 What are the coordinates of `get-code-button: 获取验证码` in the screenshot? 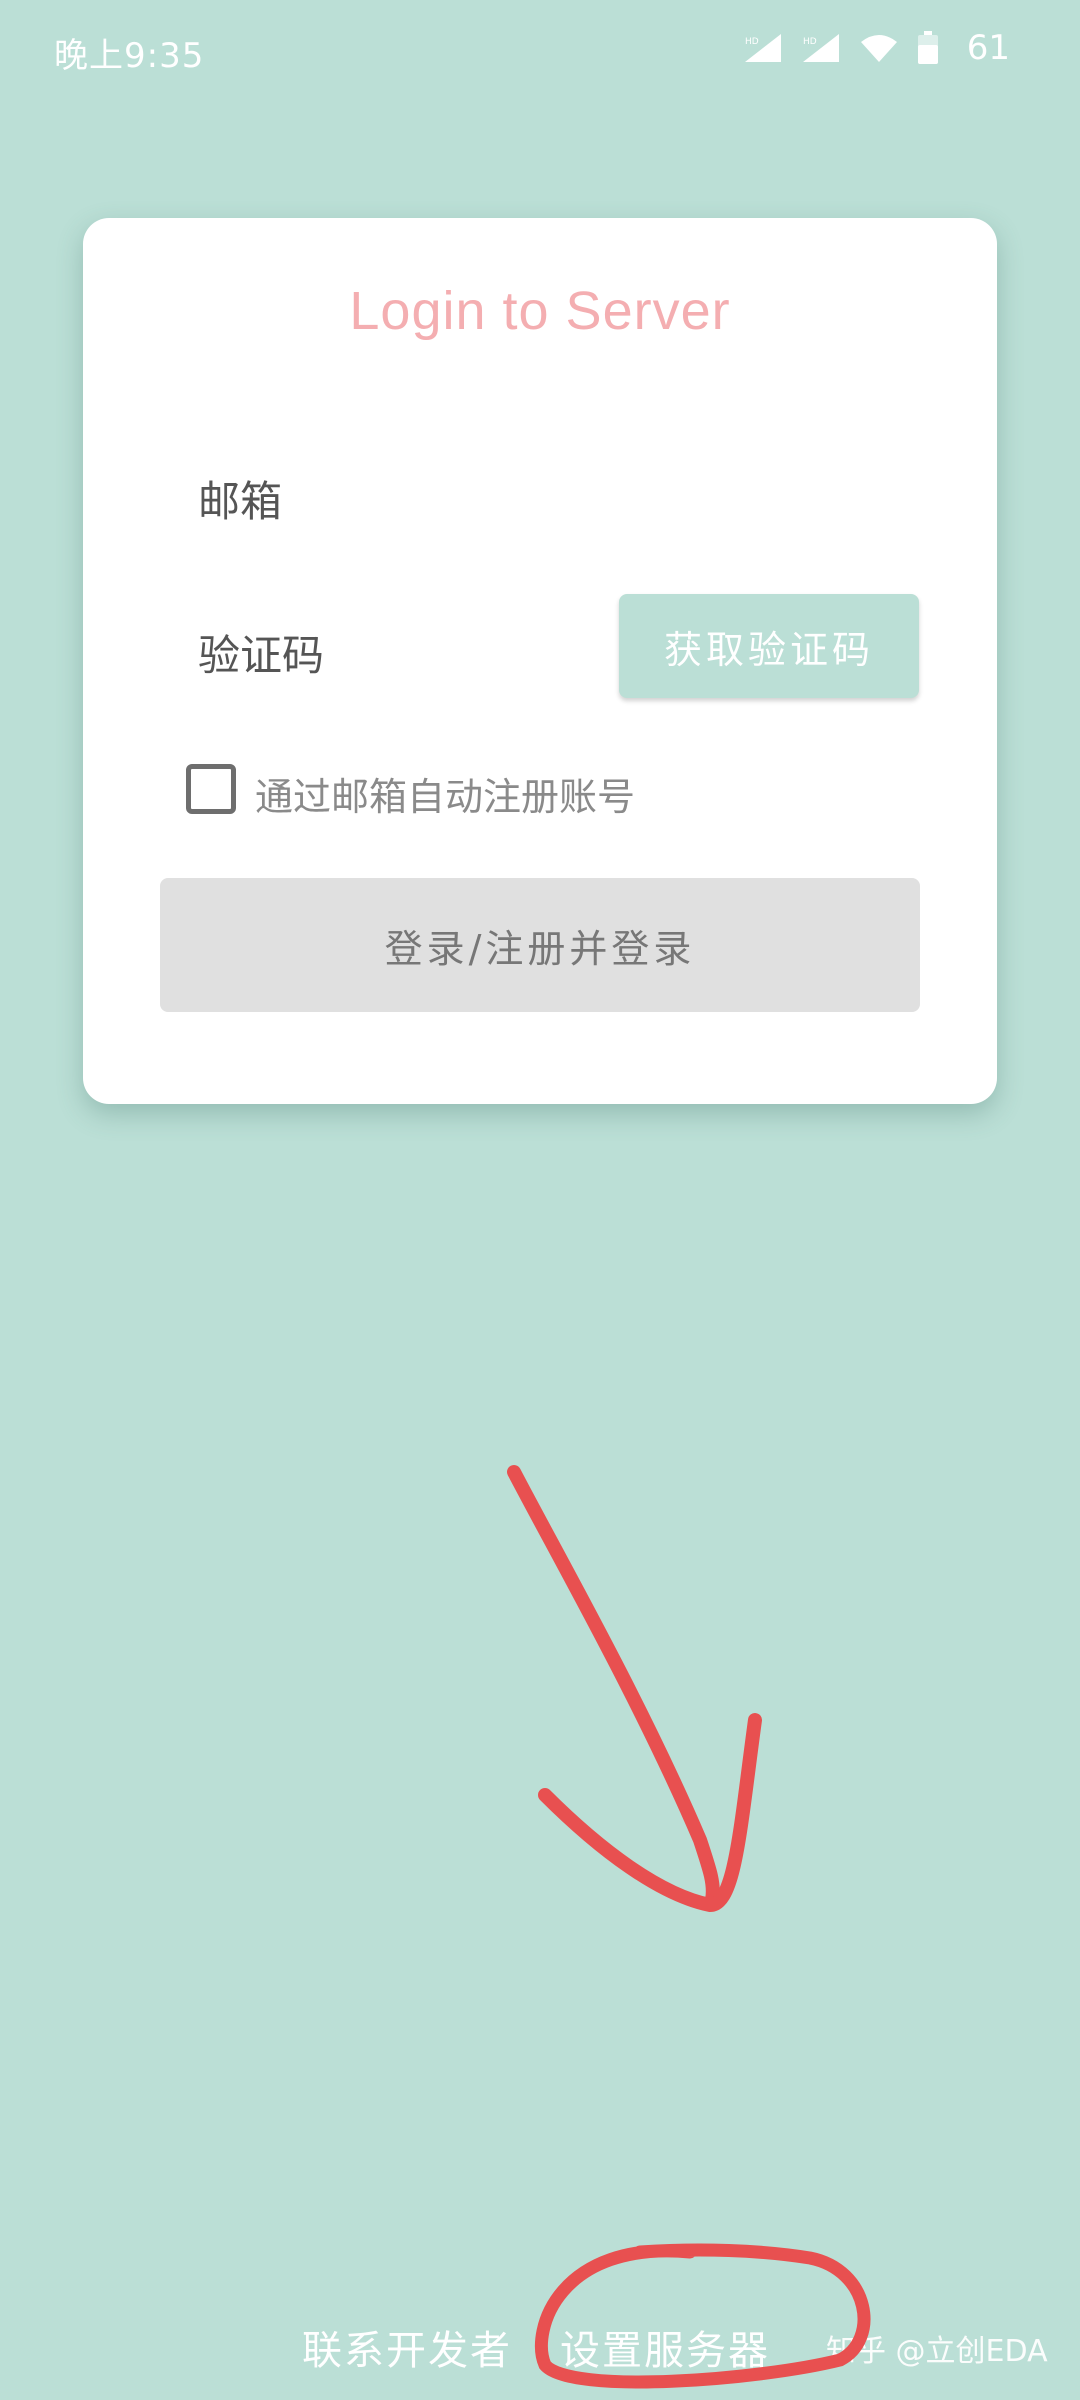 It's located at (769, 646).